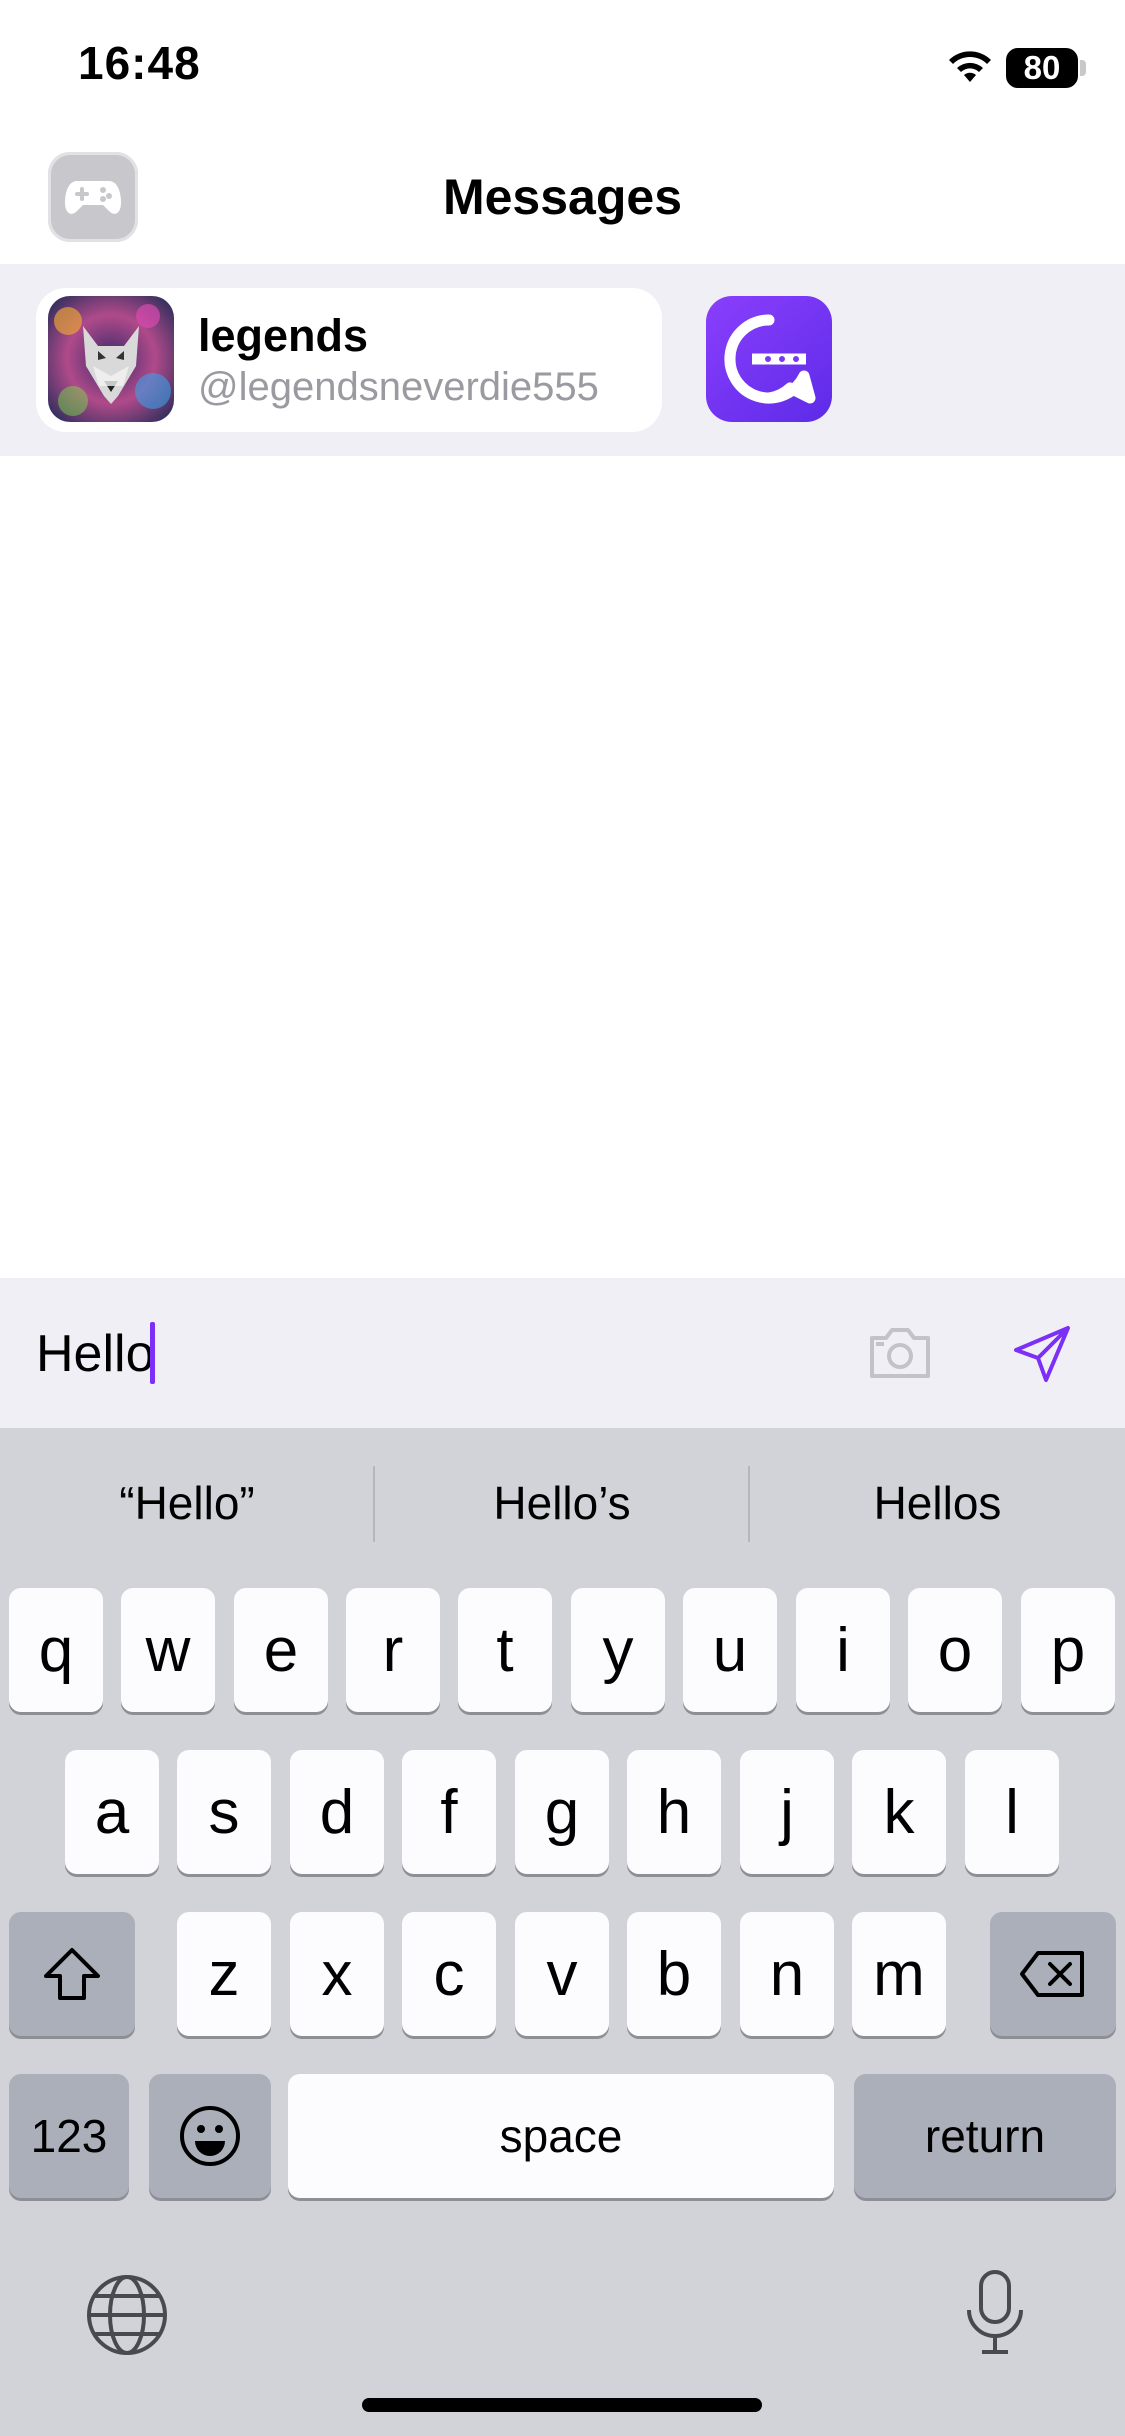 The width and height of the screenshot is (1125, 2436). What do you see at coordinates (562, 2405) in the screenshot?
I see `home-indicator` at bounding box center [562, 2405].